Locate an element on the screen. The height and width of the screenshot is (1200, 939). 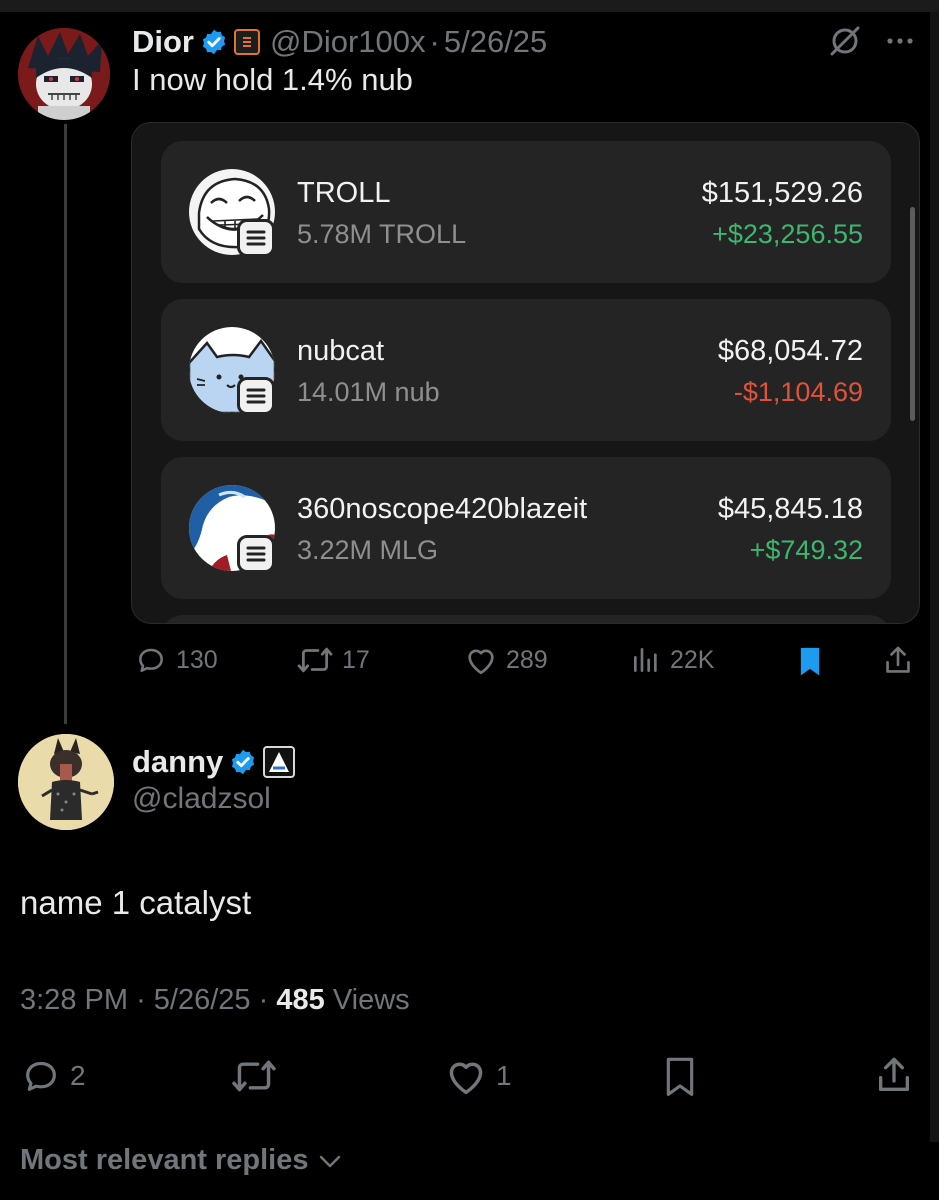
reply-text: name 1 catalyst is located at coordinates (136, 902).